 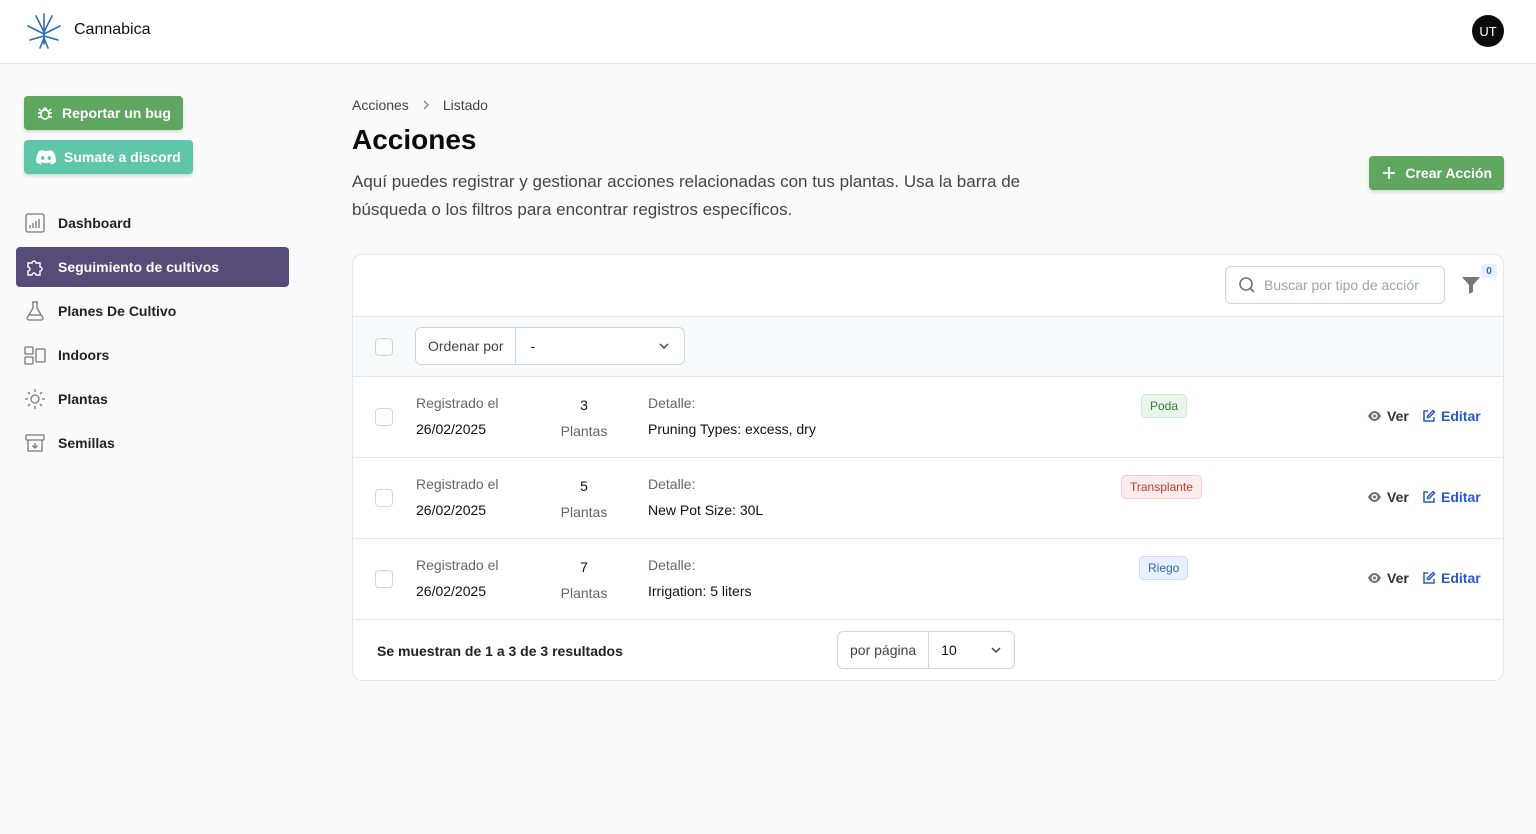 What do you see at coordinates (95, 223) in the screenshot?
I see `sidebar-item-label: Dashboard` at bounding box center [95, 223].